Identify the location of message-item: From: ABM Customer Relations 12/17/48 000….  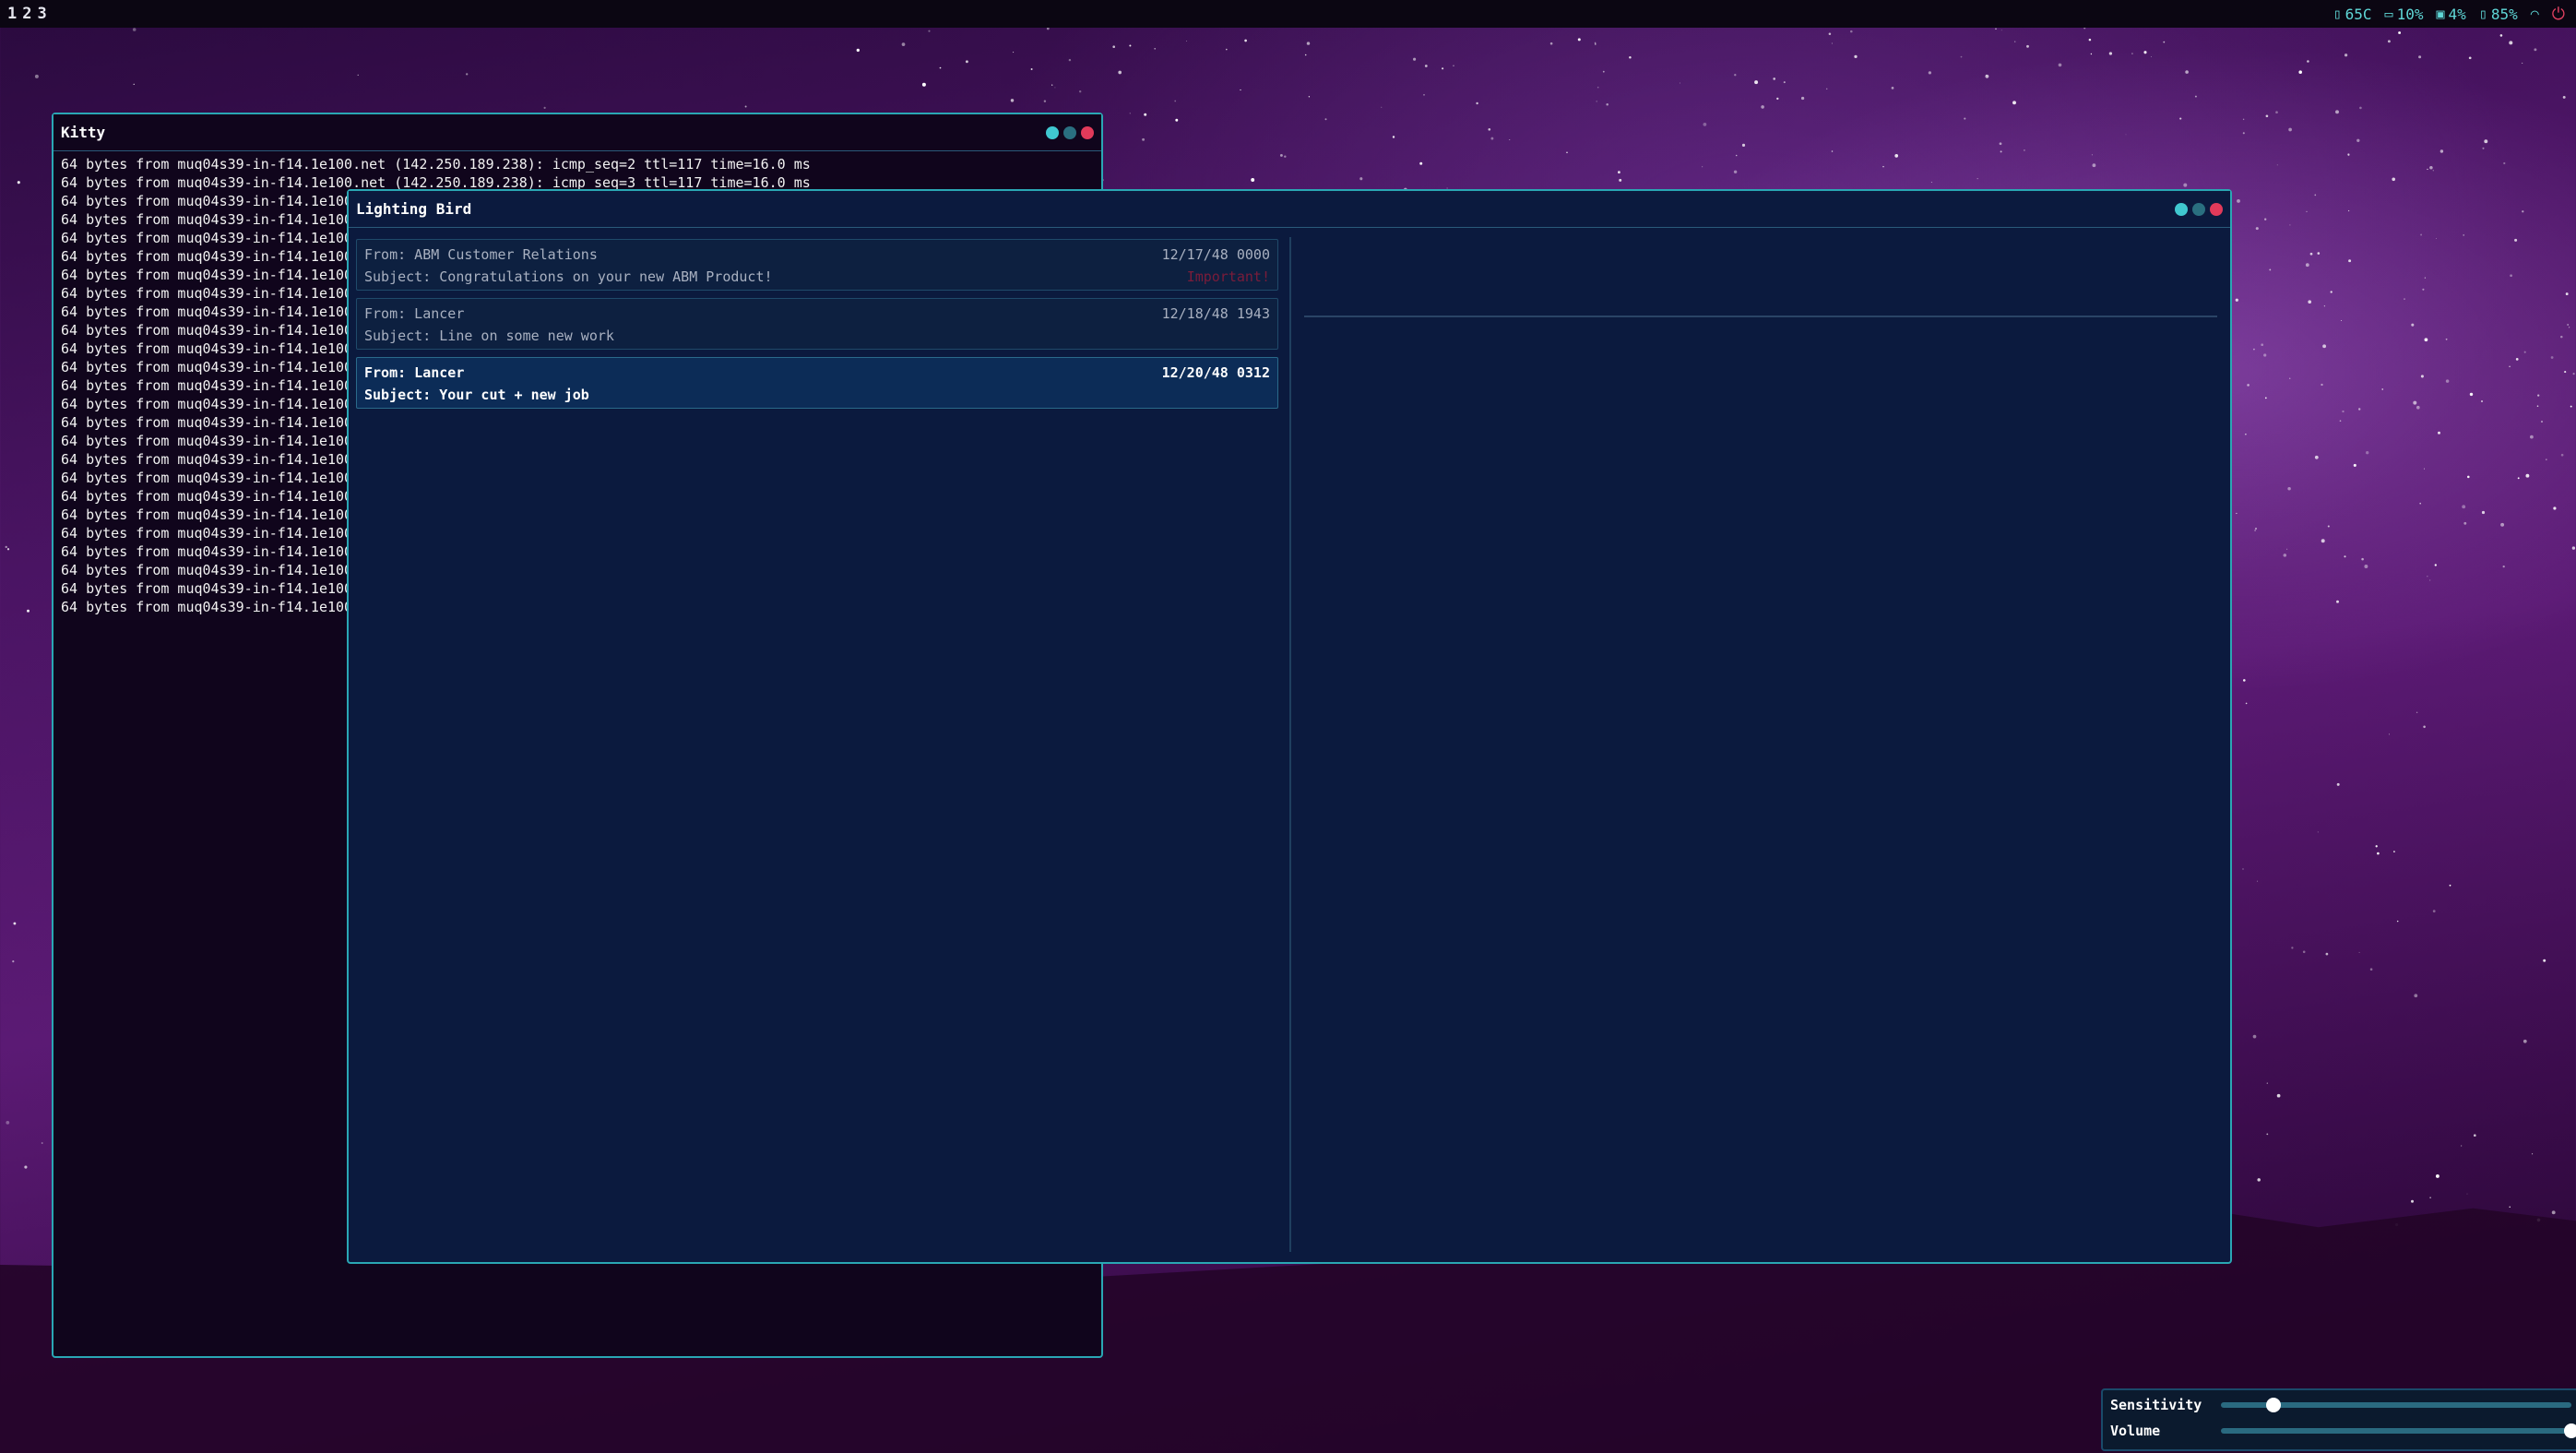
(817, 265).